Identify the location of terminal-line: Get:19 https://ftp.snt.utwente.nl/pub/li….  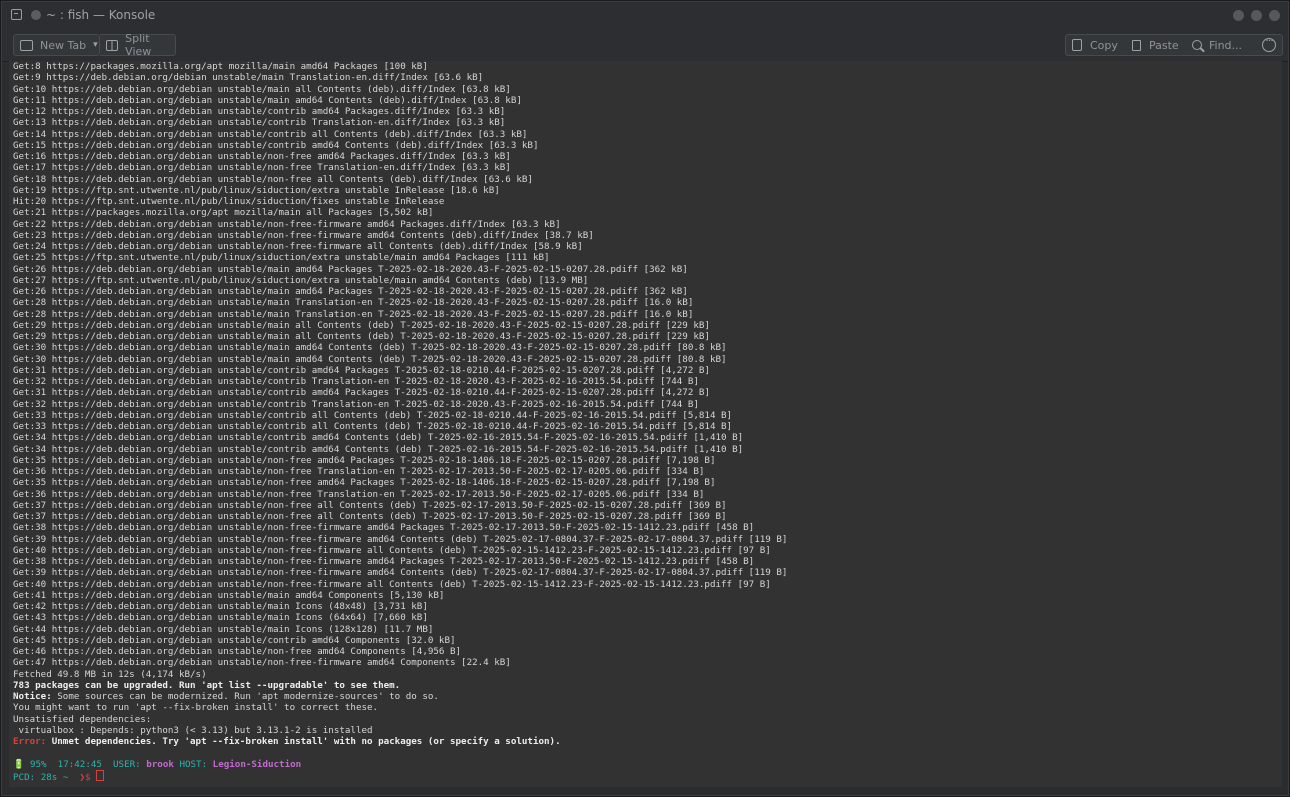
(256, 190).